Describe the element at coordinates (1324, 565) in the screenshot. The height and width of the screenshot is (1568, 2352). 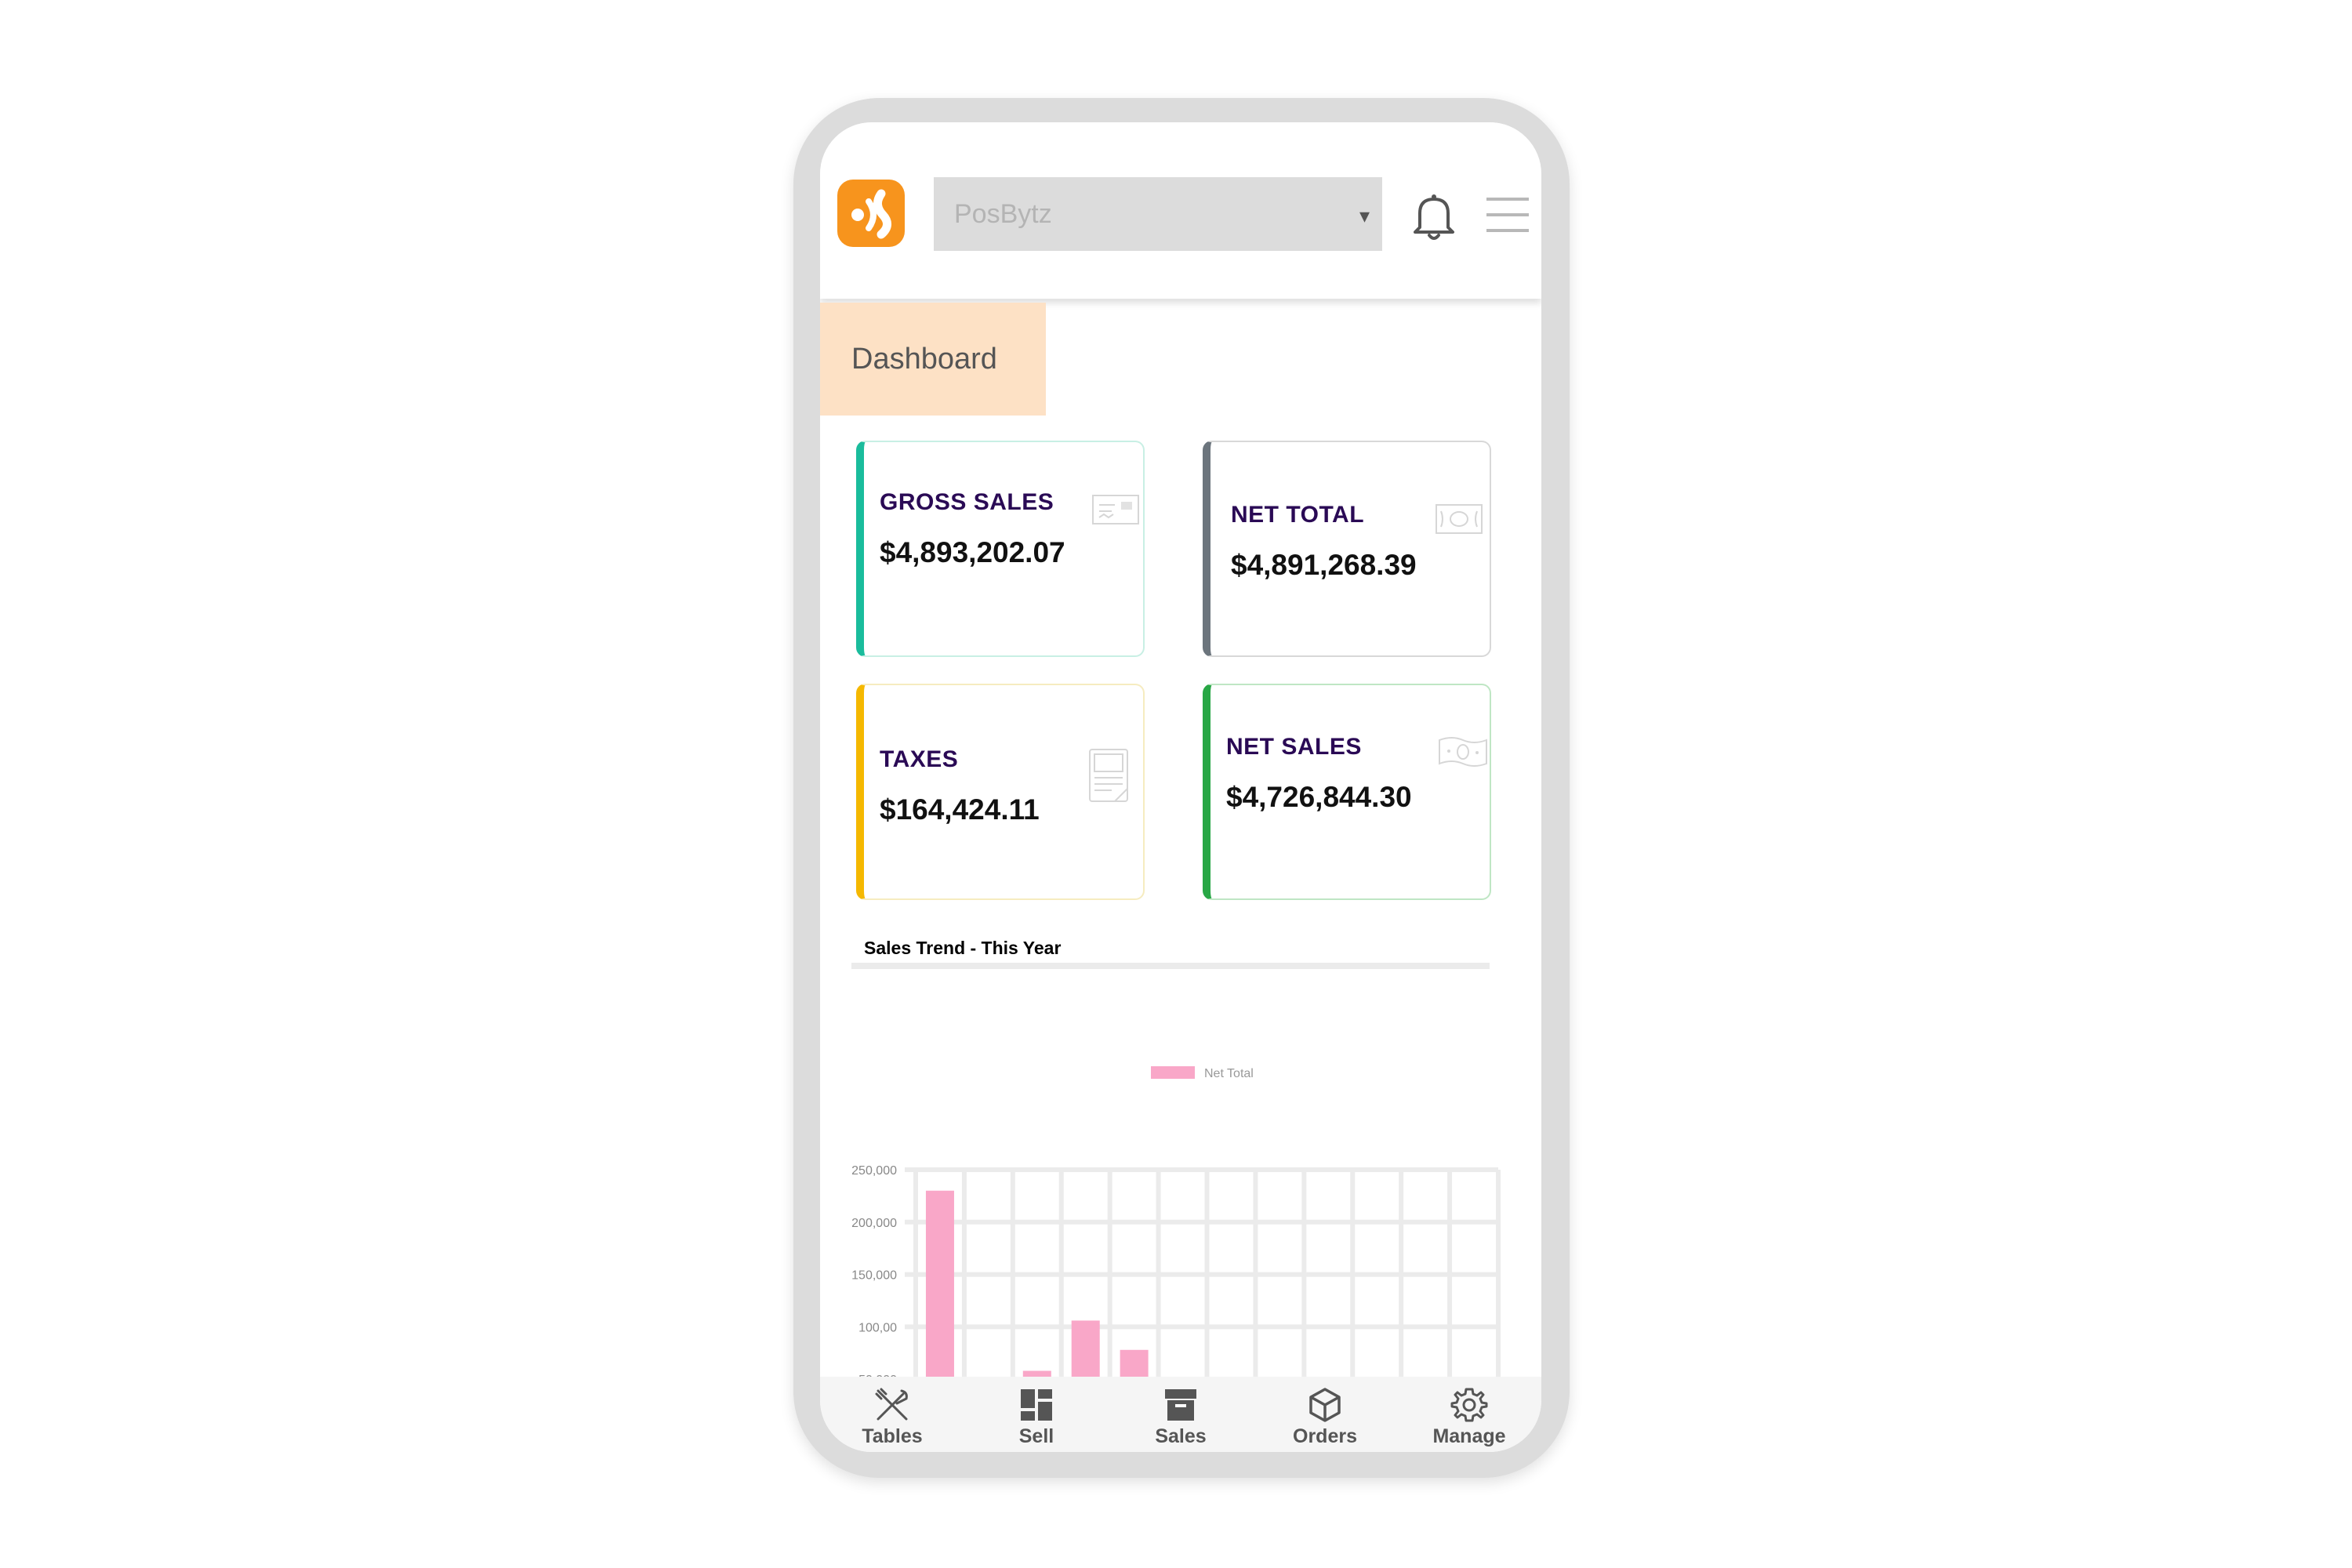
I see `card-value: $4,891,268.39` at that location.